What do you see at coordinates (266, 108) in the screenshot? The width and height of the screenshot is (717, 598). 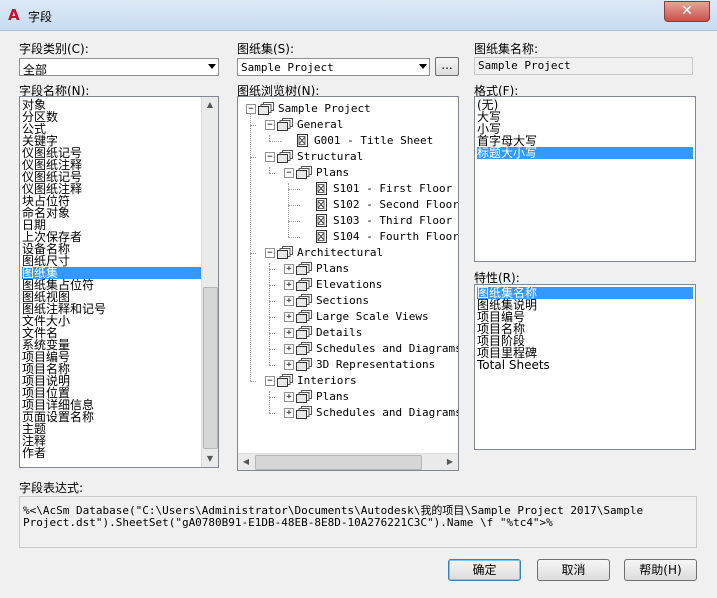 I see `sheet-set-icon` at bounding box center [266, 108].